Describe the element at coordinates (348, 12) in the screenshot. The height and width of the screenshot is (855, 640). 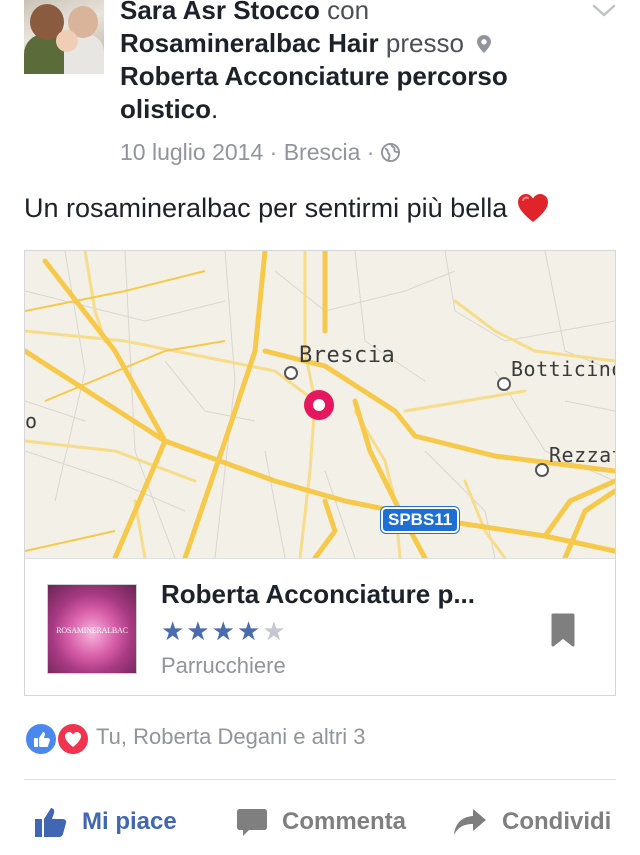
I see `with-word: con` at that location.